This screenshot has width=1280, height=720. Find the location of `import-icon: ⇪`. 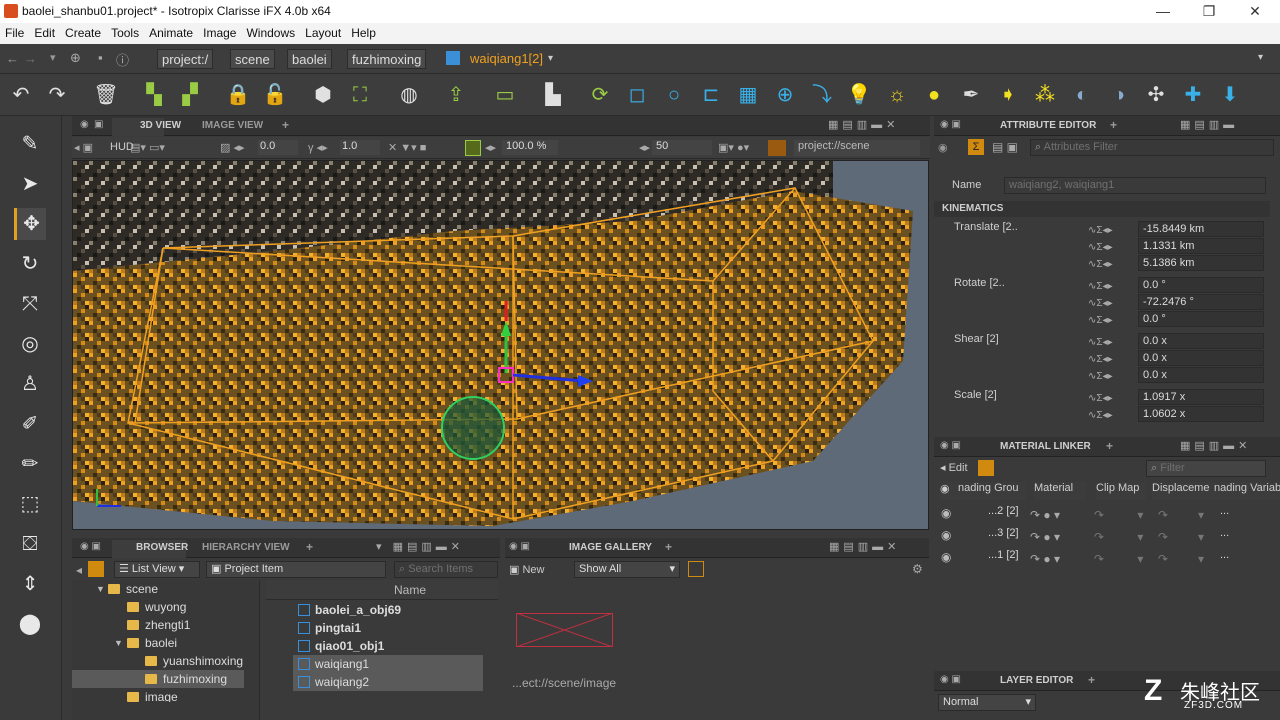

import-icon: ⇪ is located at coordinates (456, 95).